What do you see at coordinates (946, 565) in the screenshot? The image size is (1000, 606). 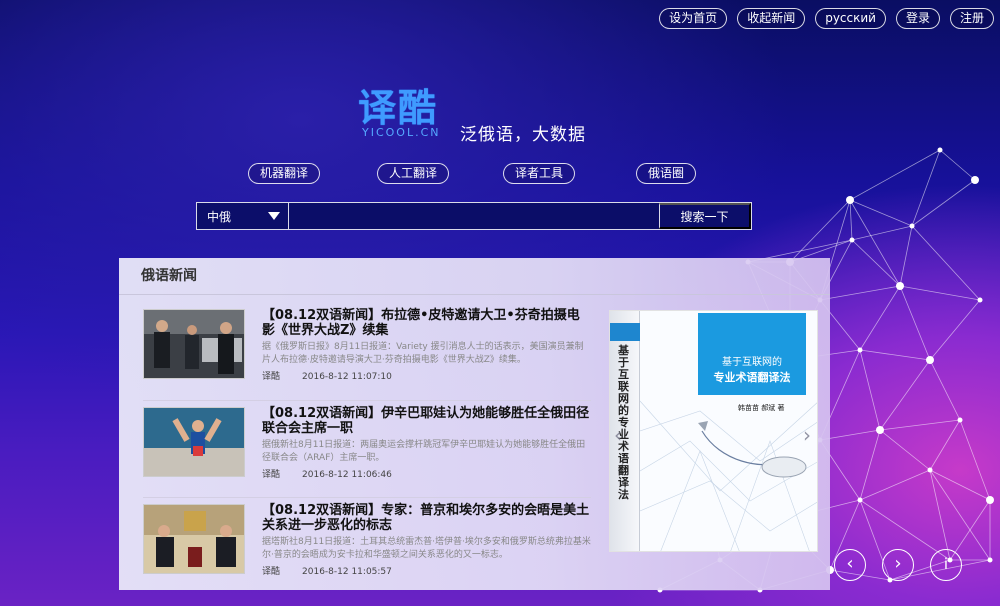 I see `info-button: i` at bounding box center [946, 565].